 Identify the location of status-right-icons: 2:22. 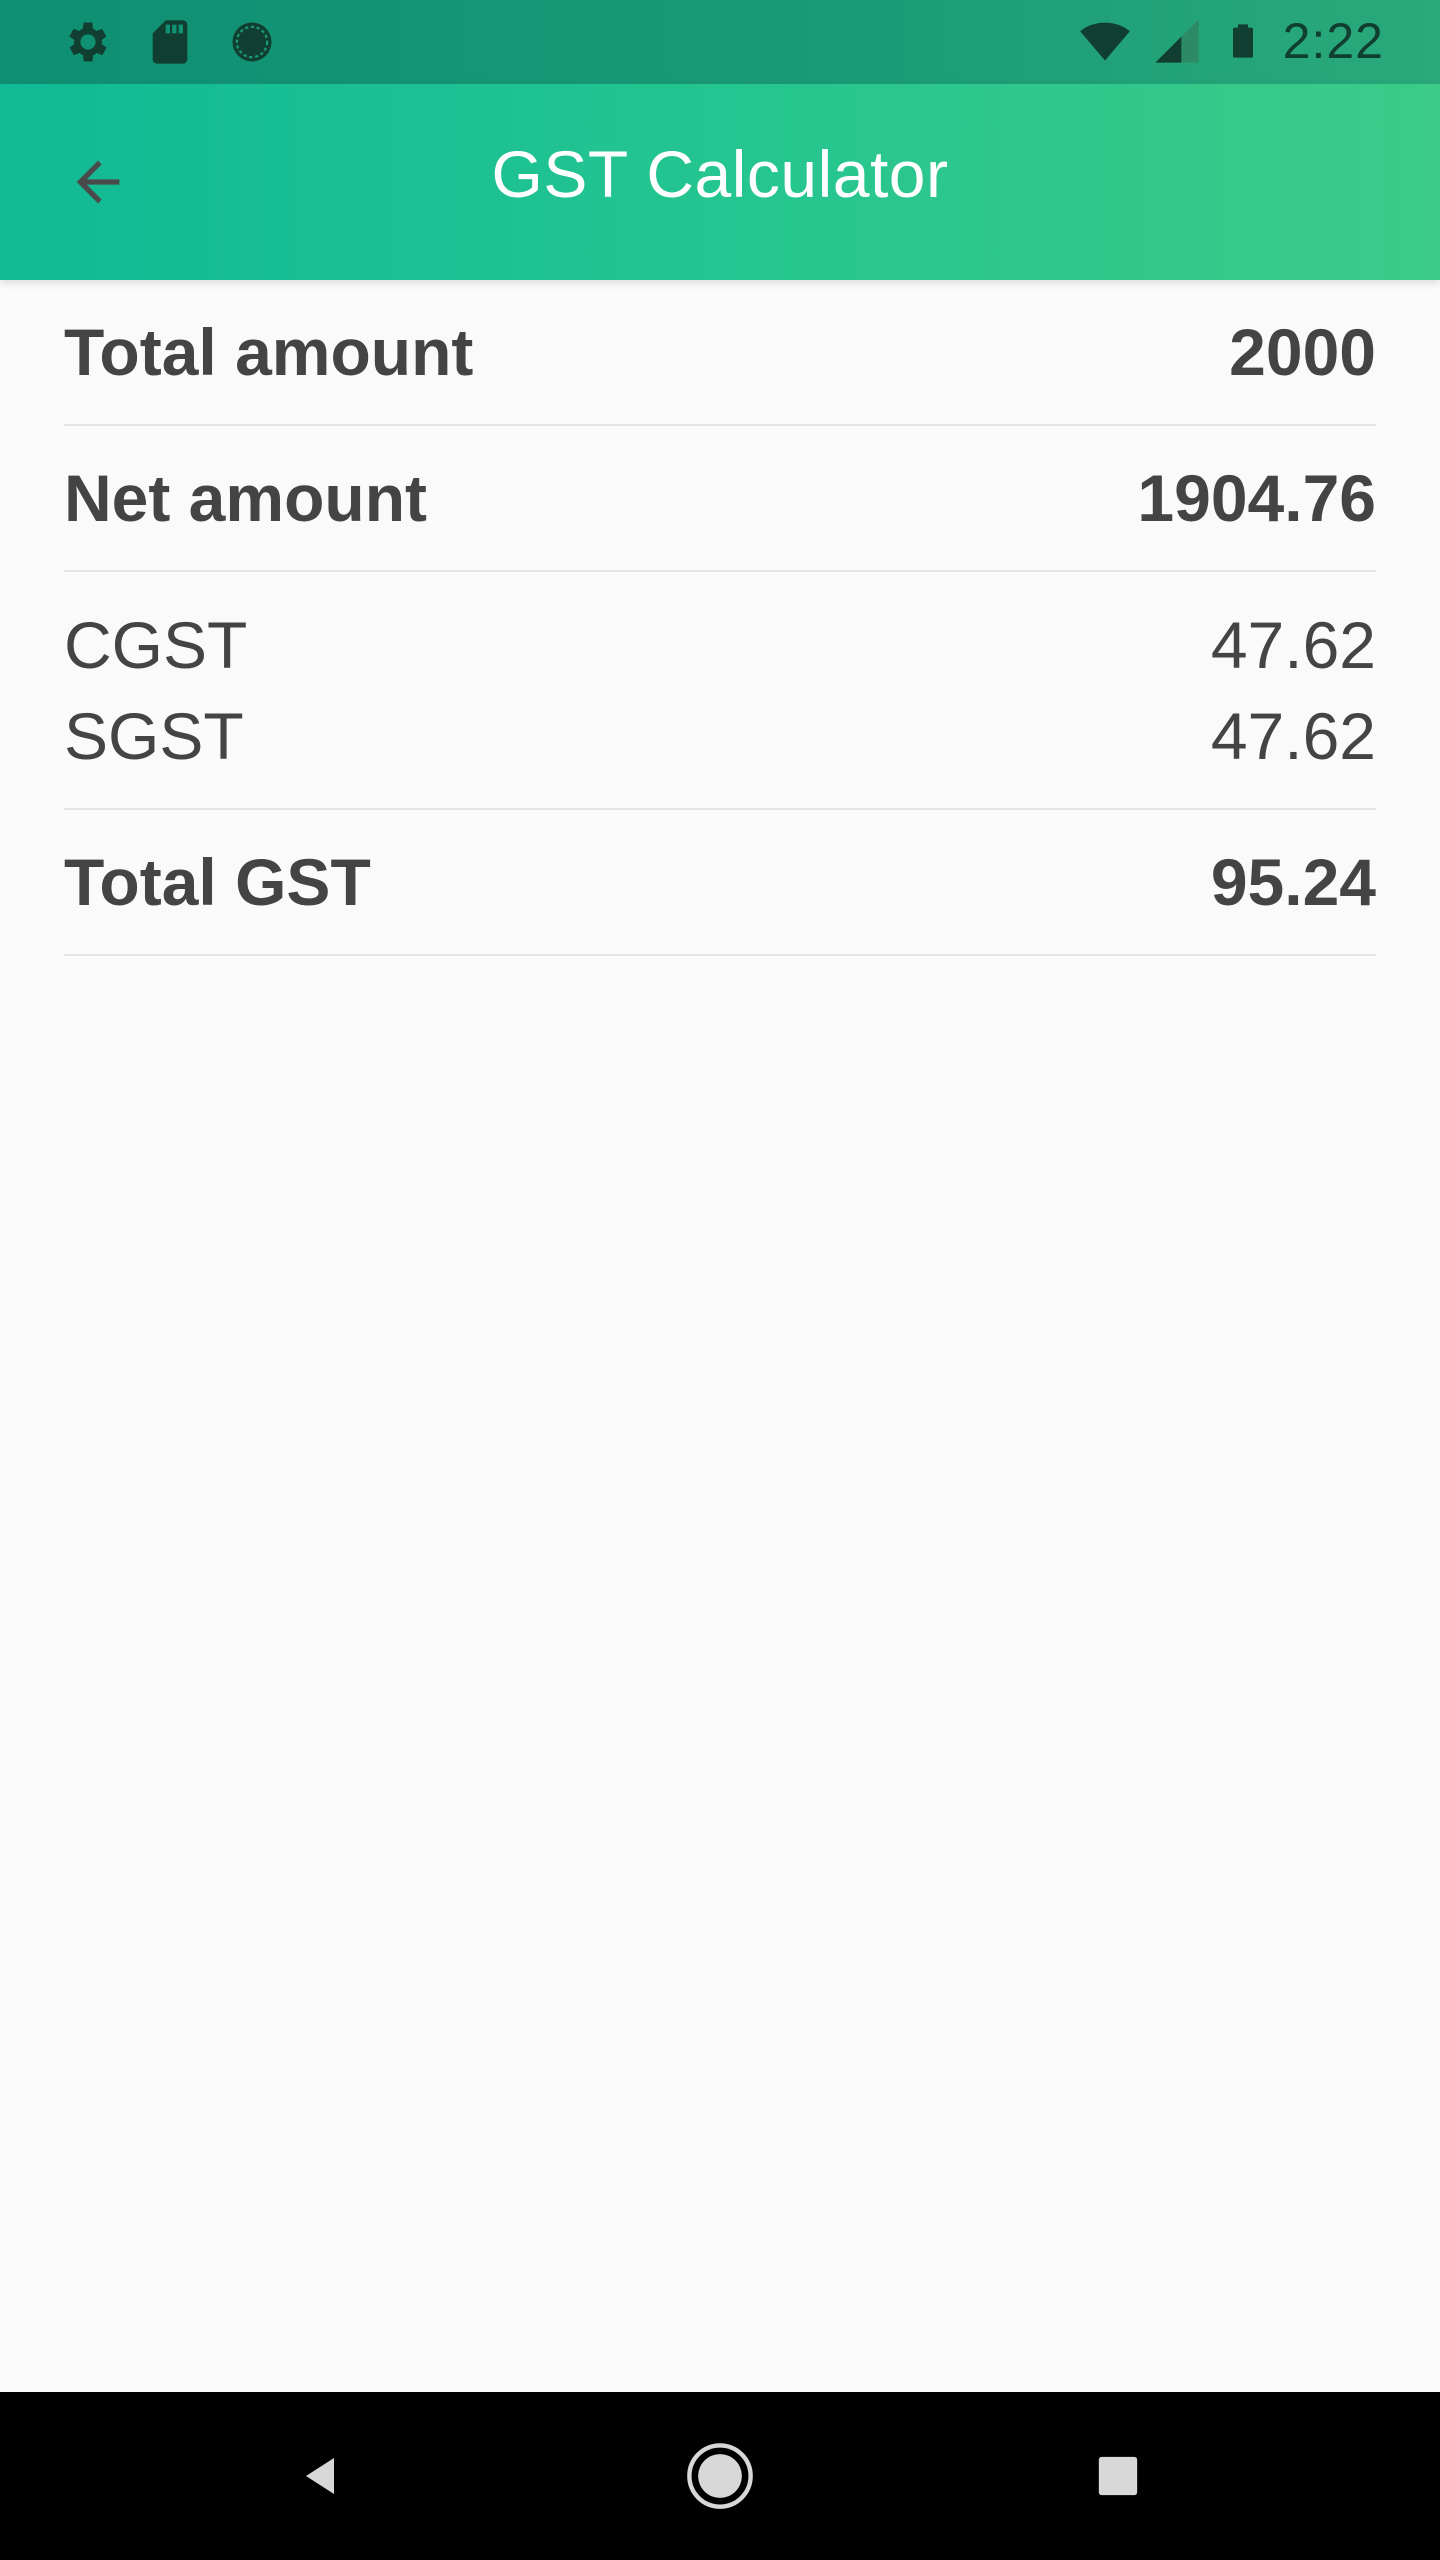
(1231, 41).